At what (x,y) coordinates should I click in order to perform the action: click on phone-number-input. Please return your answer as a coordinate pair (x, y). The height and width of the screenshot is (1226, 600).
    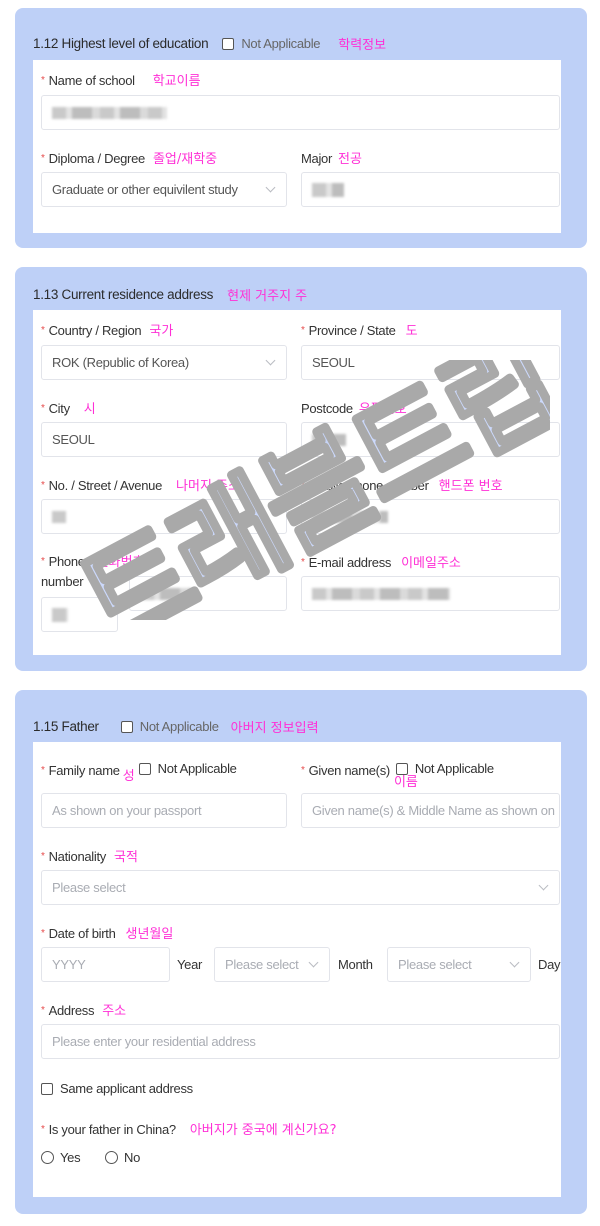
    Looking at the image, I should click on (208, 593).